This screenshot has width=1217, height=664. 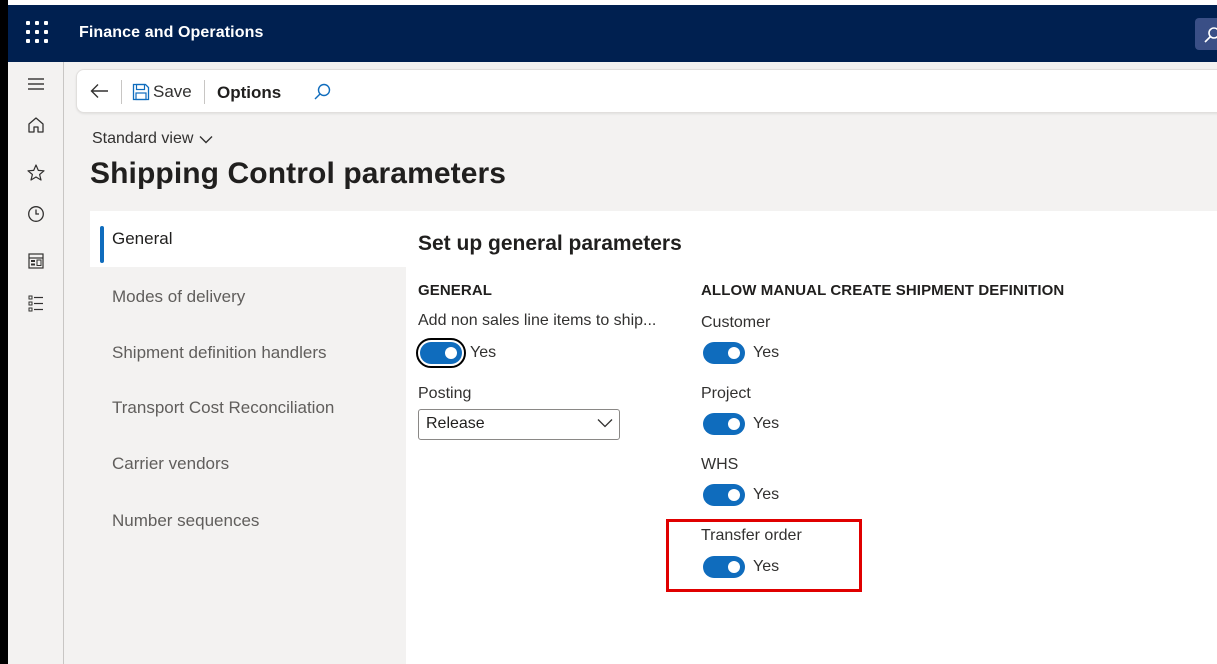 I want to click on save-icon, so click(x=141, y=92).